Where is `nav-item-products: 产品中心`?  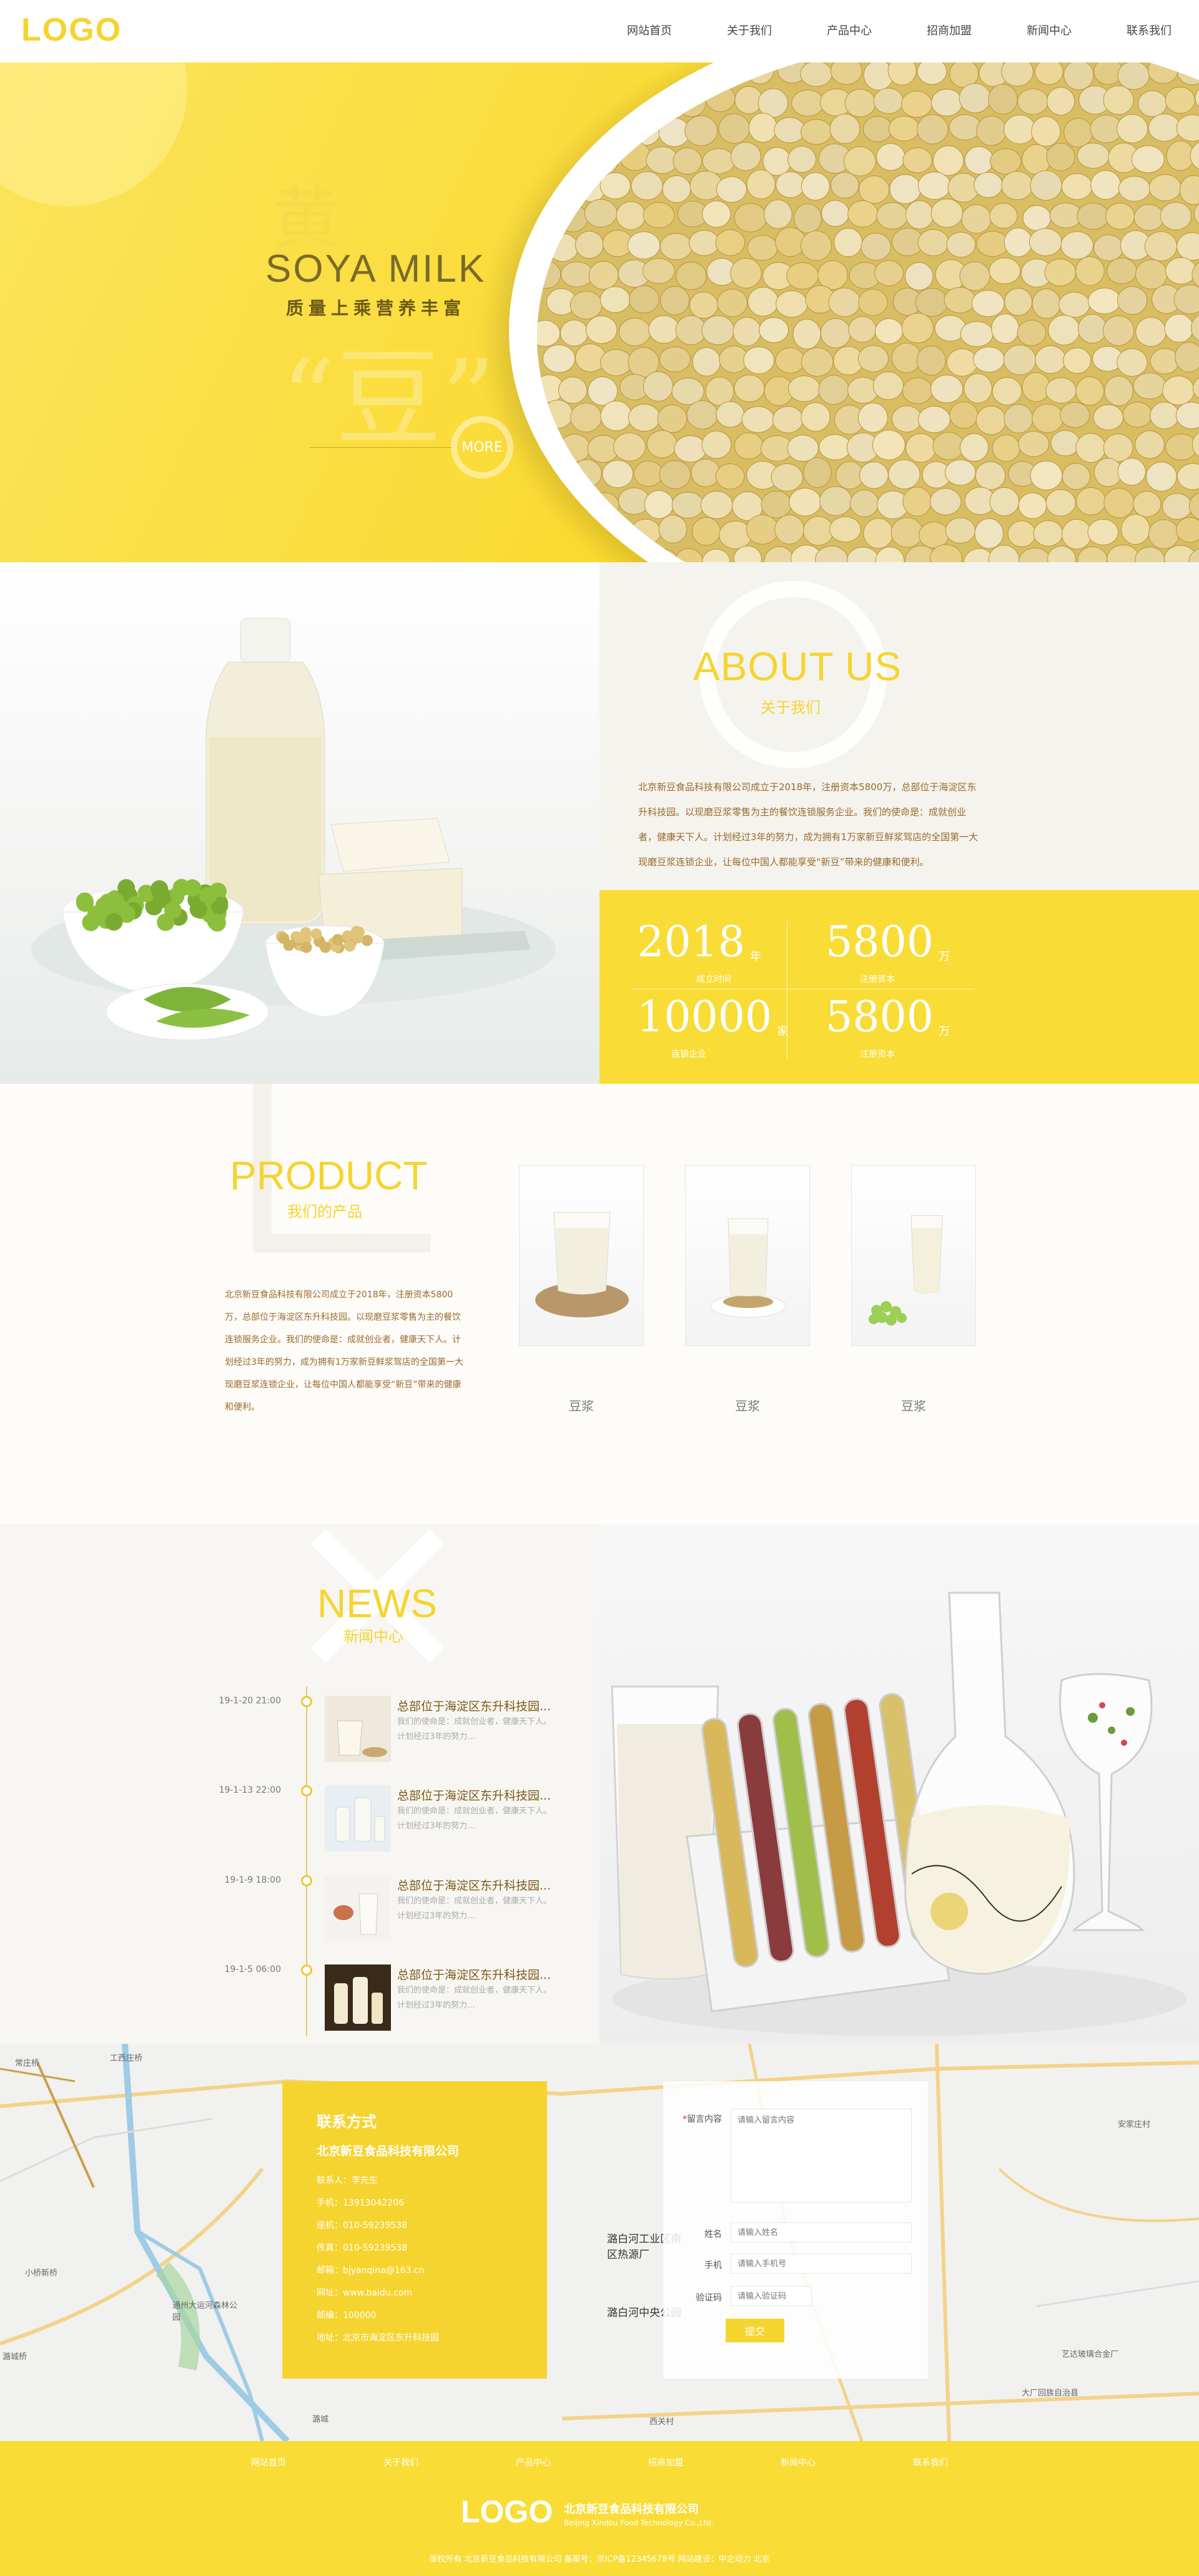 nav-item-products: 产品中心 is located at coordinates (849, 31).